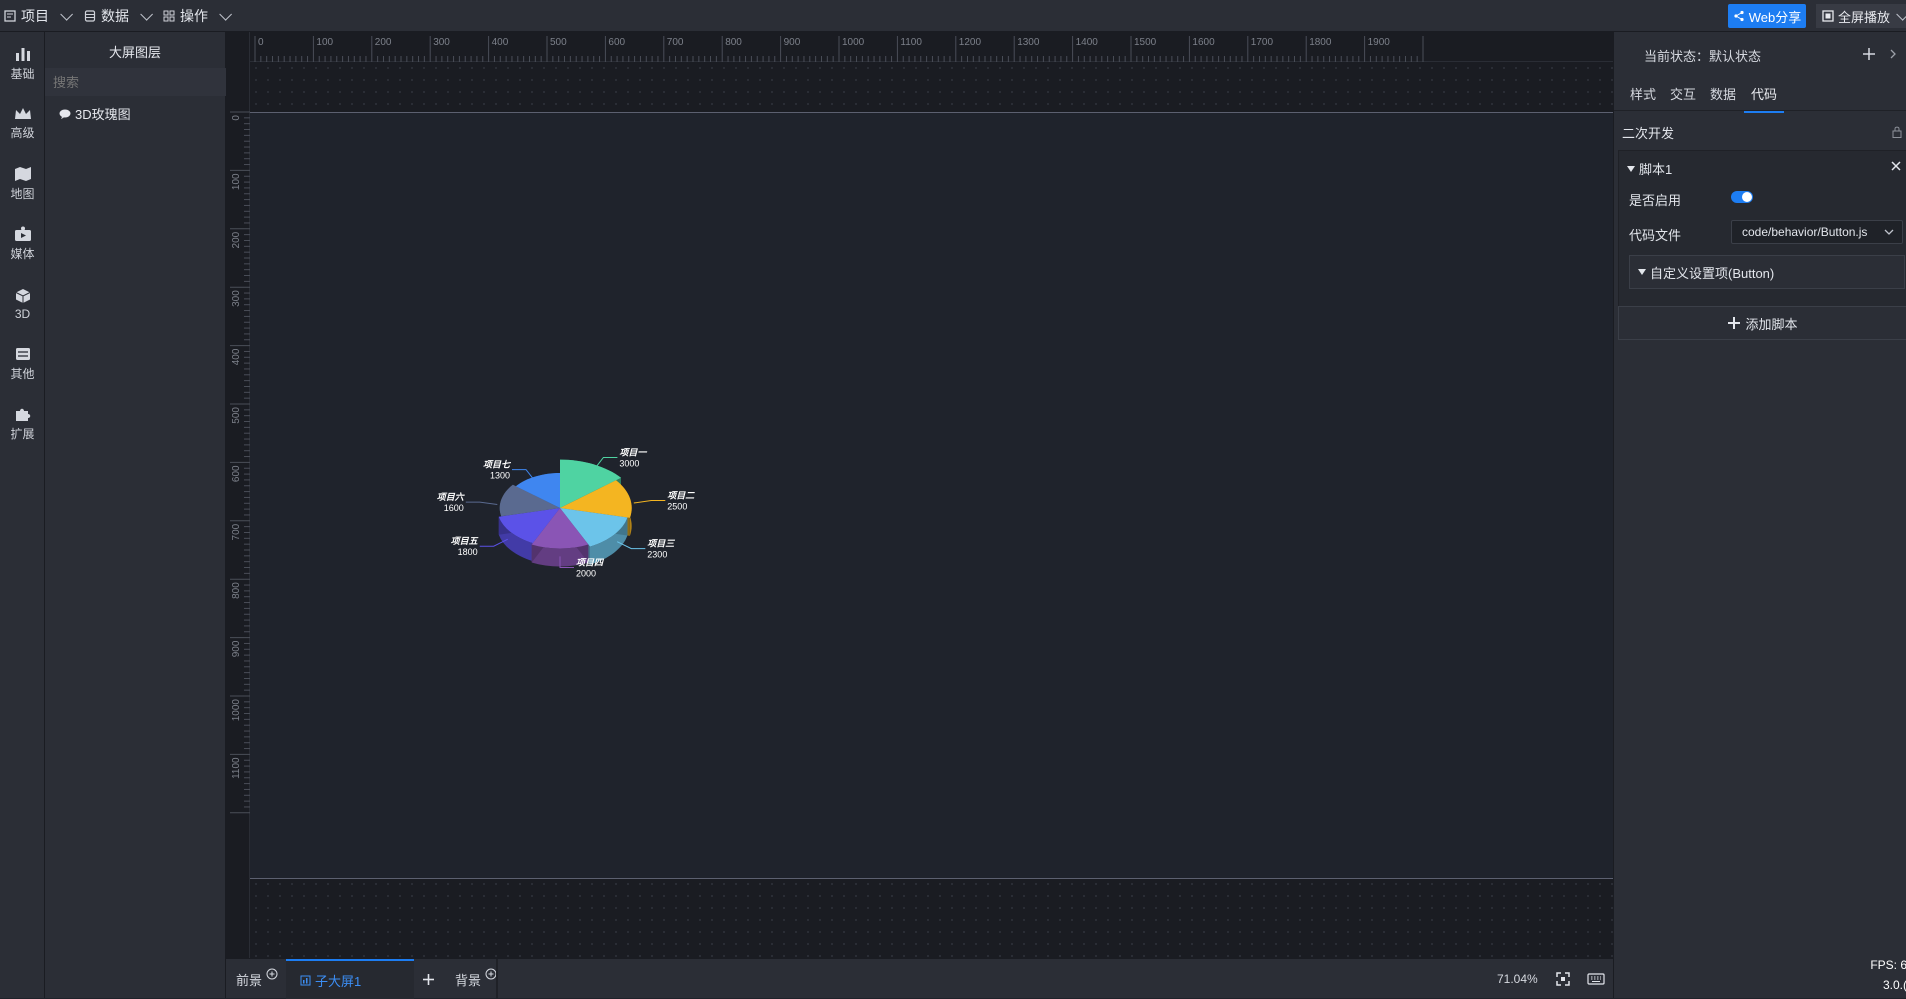  What do you see at coordinates (22, 54) in the screenshot?
I see `bar-chart-icon` at bounding box center [22, 54].